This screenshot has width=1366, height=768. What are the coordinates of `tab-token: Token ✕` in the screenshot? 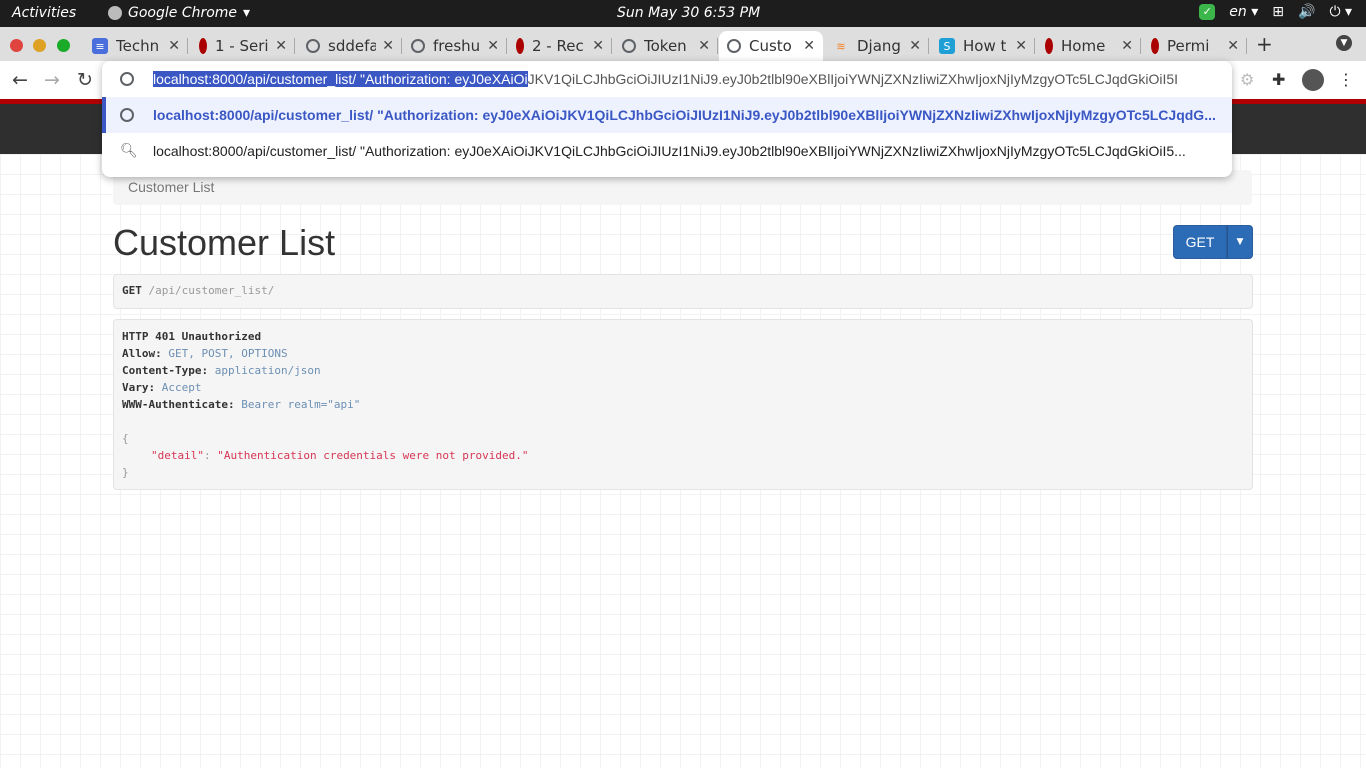 It's located at (666, 46).